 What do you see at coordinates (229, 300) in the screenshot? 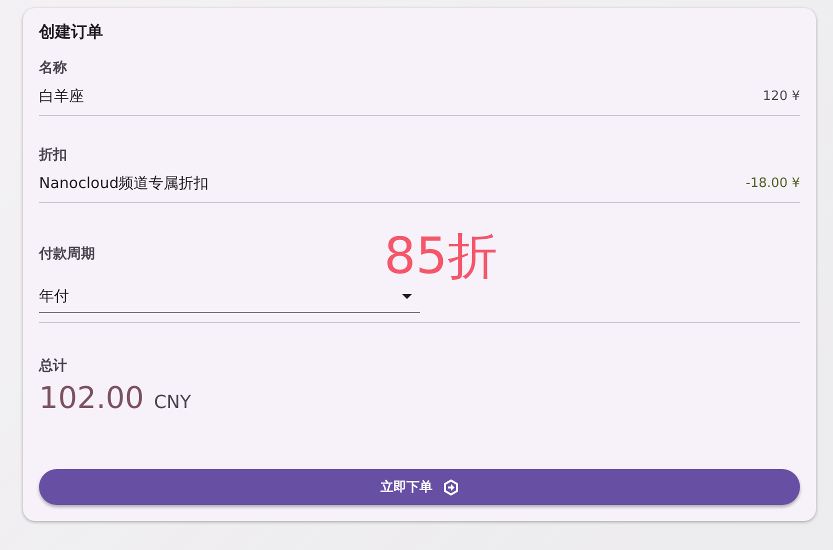
I see `billing-select: 年付` at bounding box center [229, 300].